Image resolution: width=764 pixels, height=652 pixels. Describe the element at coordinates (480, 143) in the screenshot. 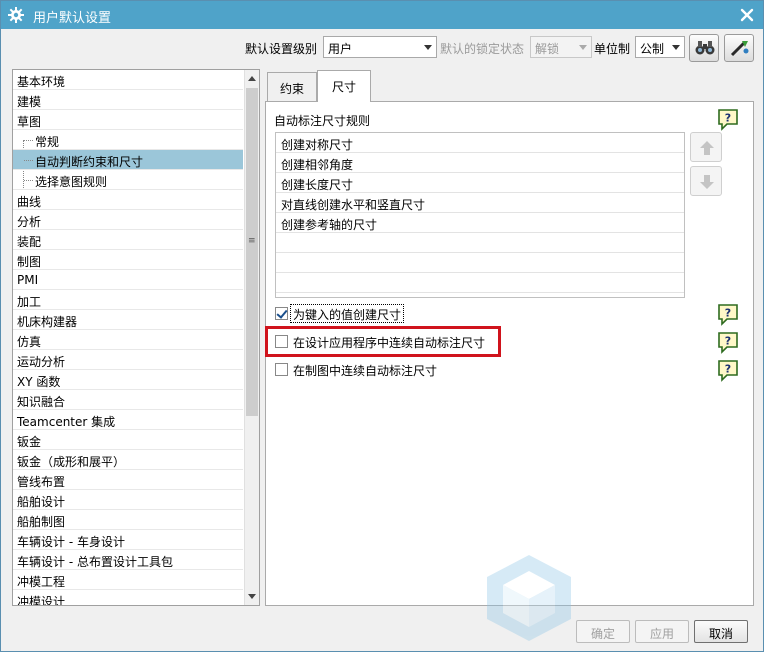

I see `rule-symmetric: 创建对称尺寸` at that location.